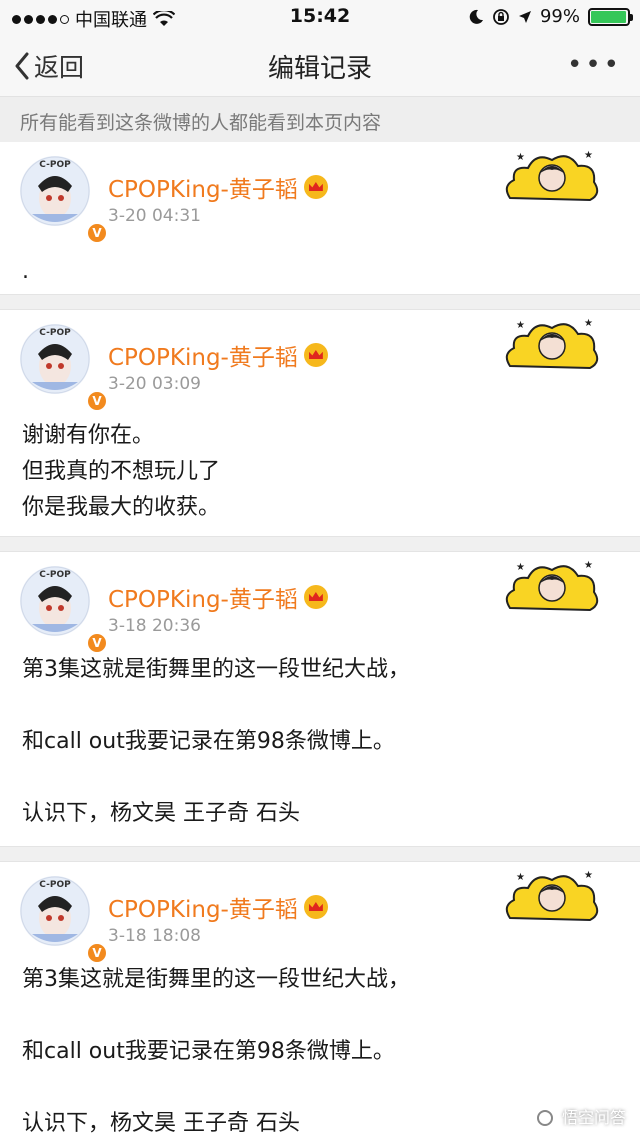 The height and width of the screenshot is (1137, 640). Describe the element at coordinates (320, 119) in the screenshot. I see `visibility-notice: 所有能看到这条微博的人都能看到本页内容` at that location.